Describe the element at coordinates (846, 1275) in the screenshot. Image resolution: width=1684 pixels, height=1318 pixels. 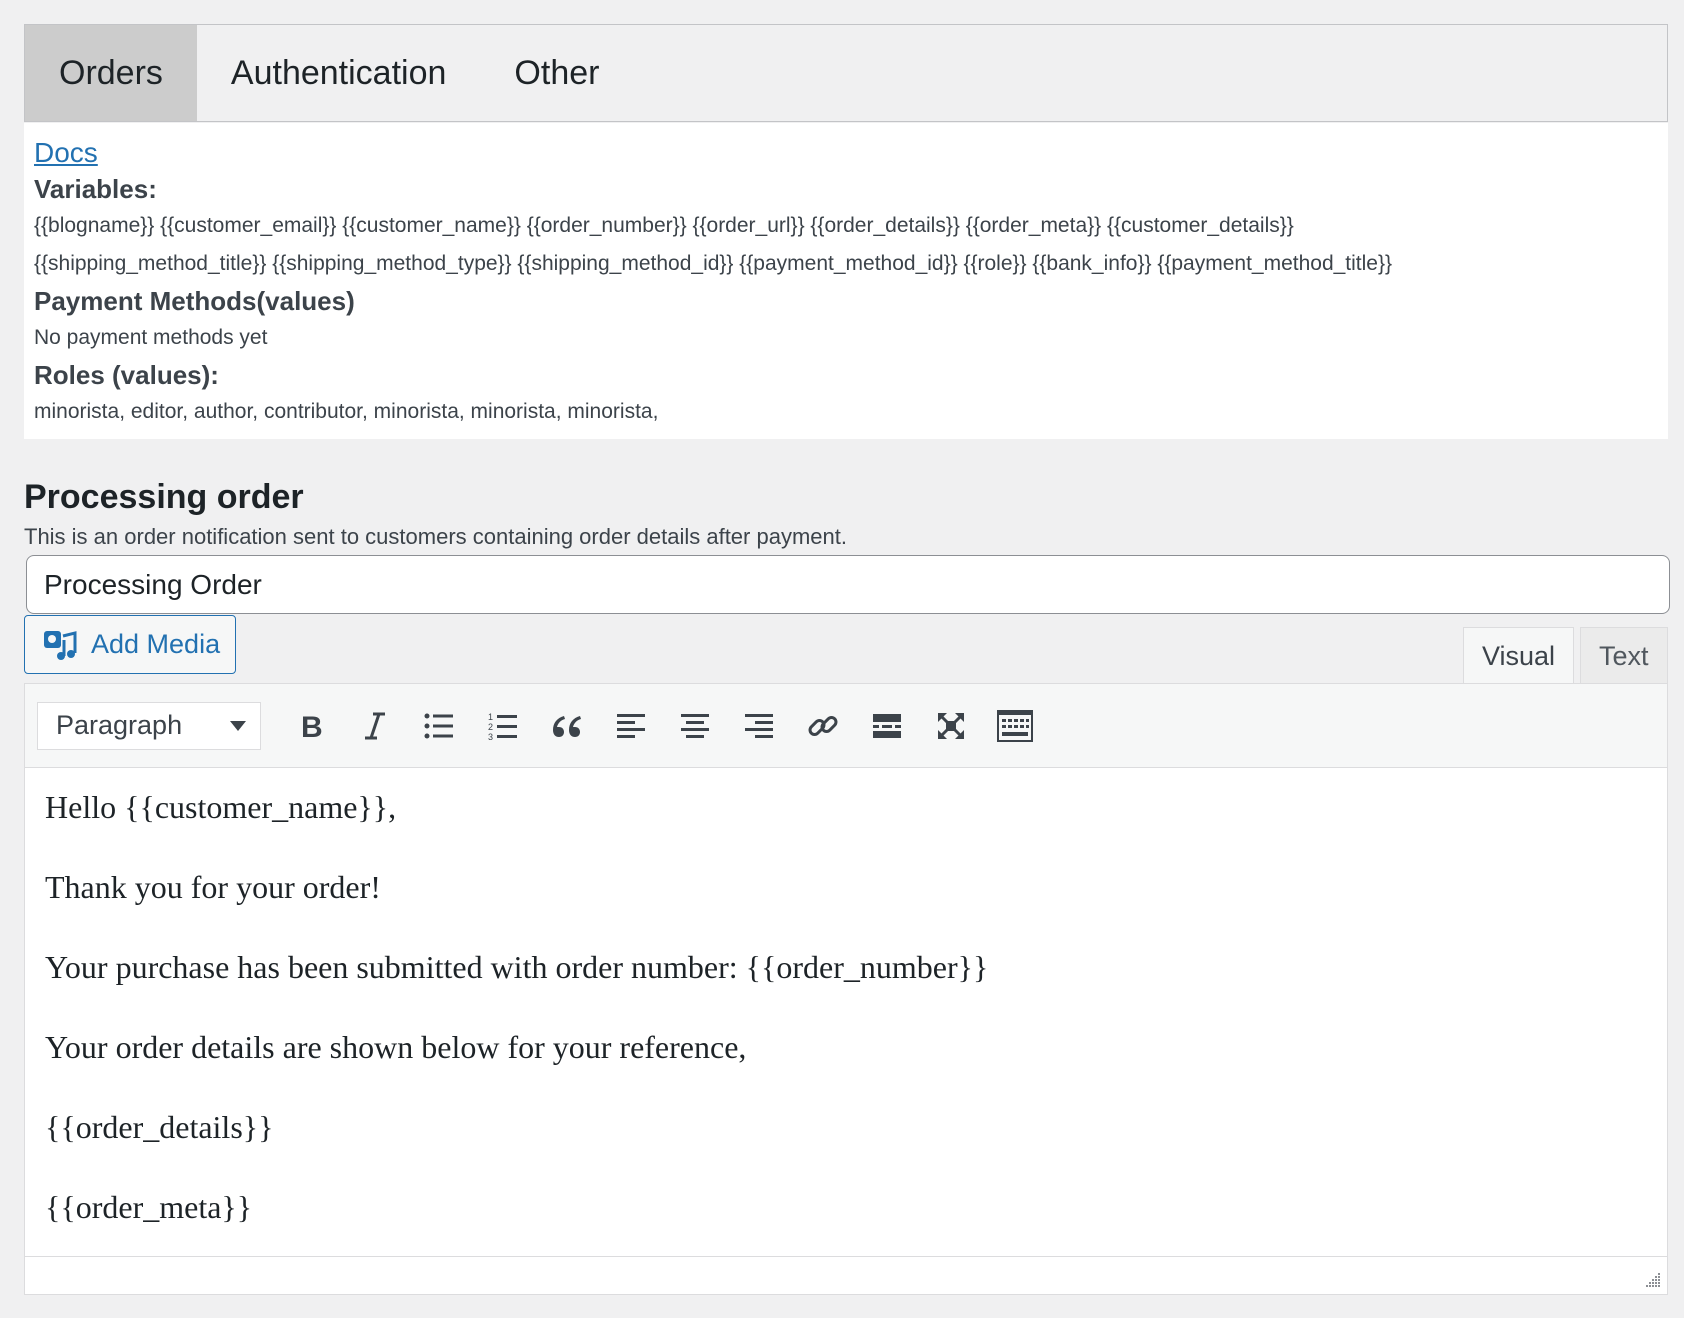
I see `editor-status-bar` at that location.